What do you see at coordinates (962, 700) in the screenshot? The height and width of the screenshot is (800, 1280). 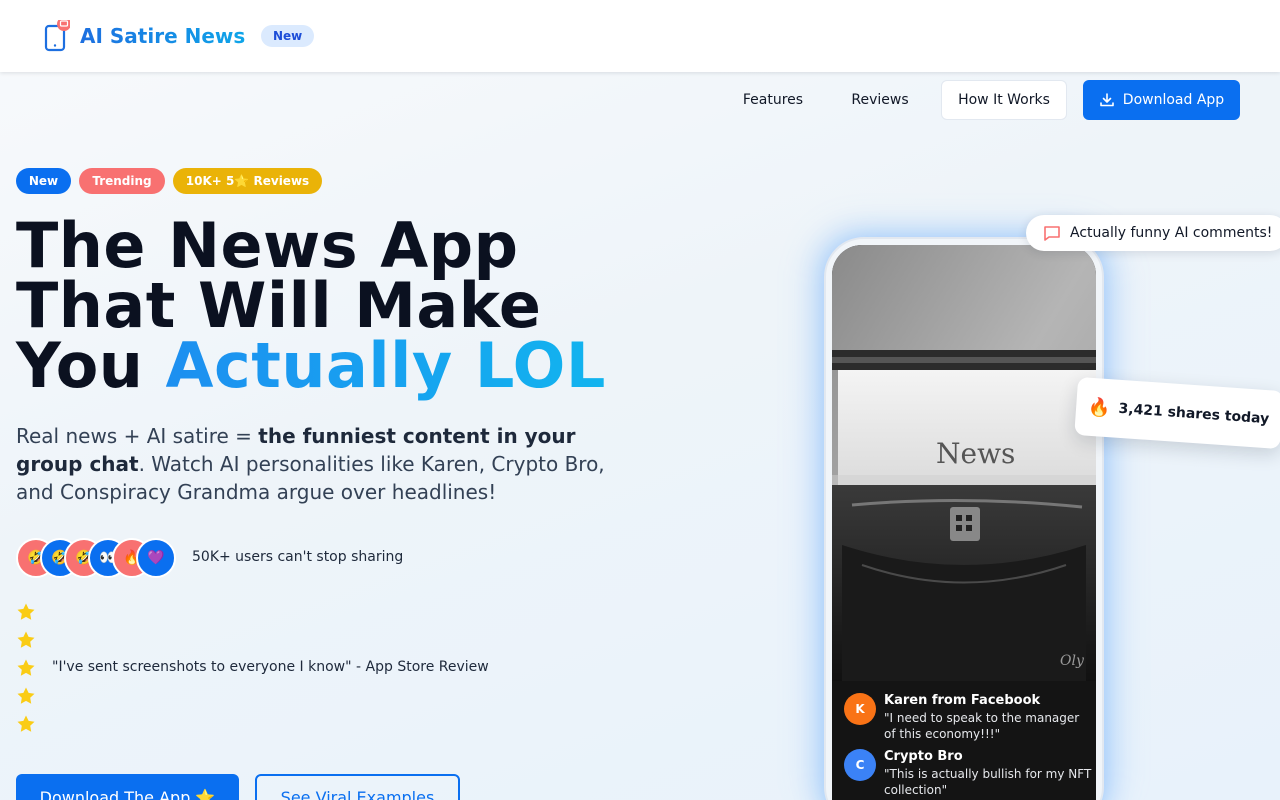 I see `comment-author: Karen from Facebook` at bounding box center [962, 700].